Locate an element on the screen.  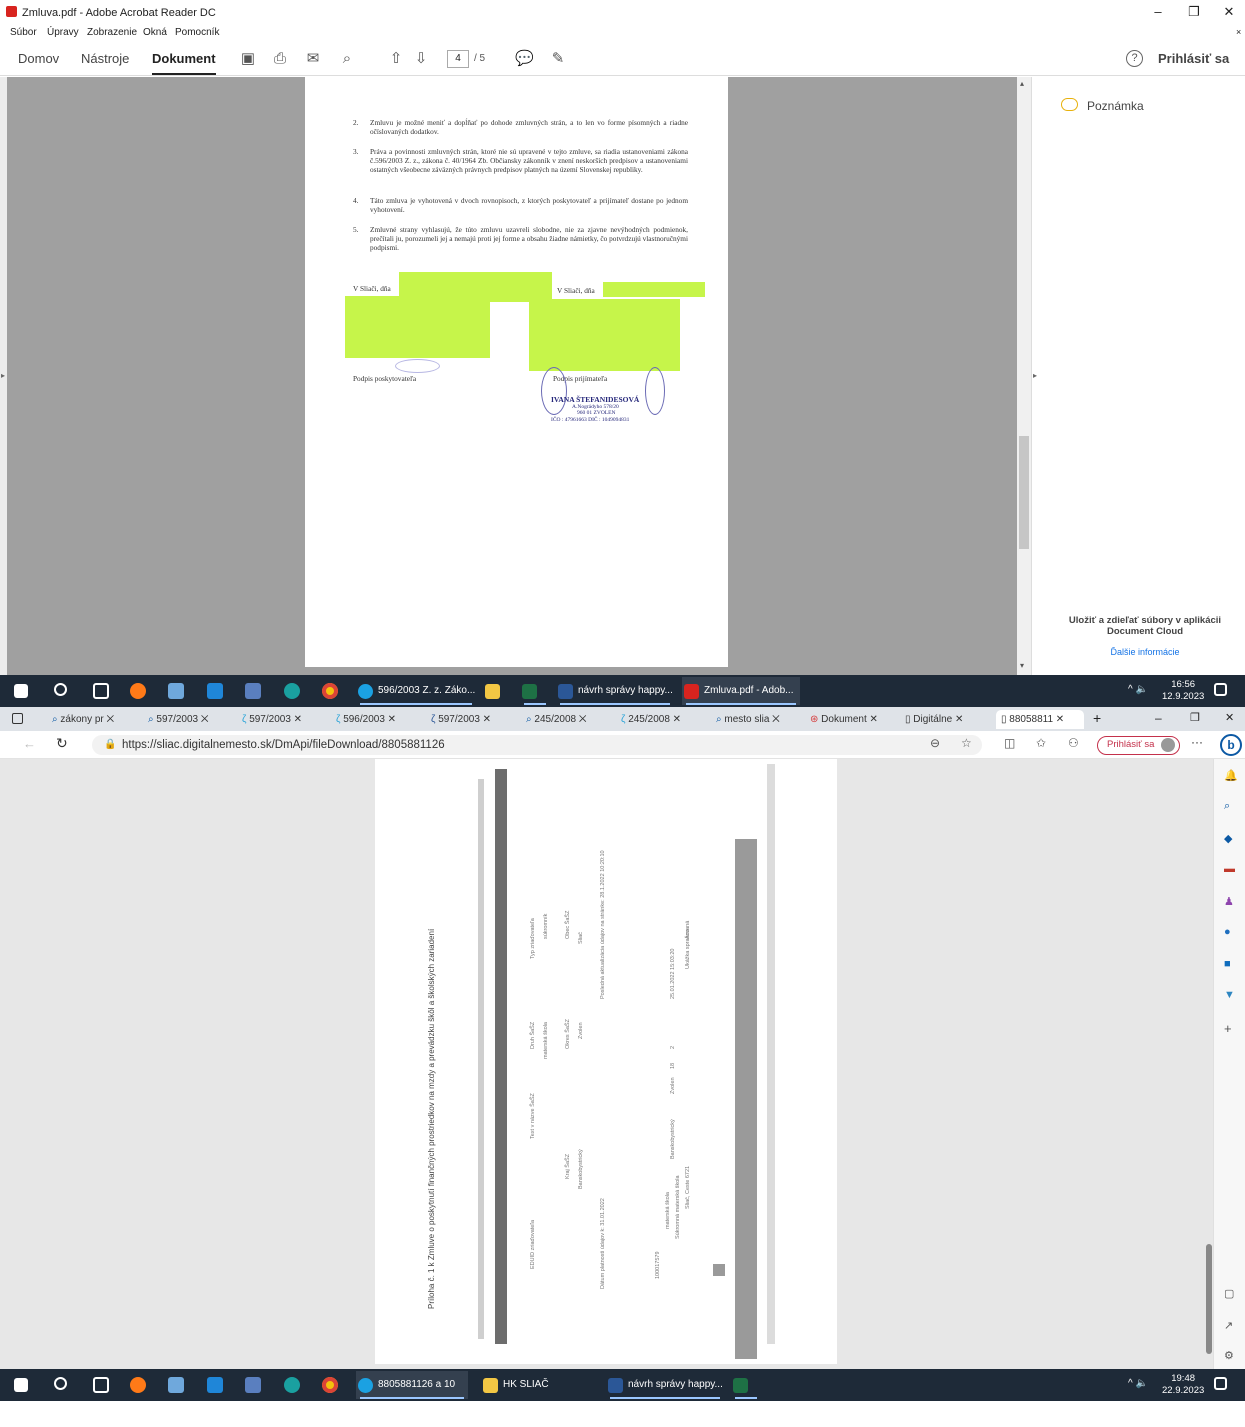
search-icon is located at coordinates (60, 1383).